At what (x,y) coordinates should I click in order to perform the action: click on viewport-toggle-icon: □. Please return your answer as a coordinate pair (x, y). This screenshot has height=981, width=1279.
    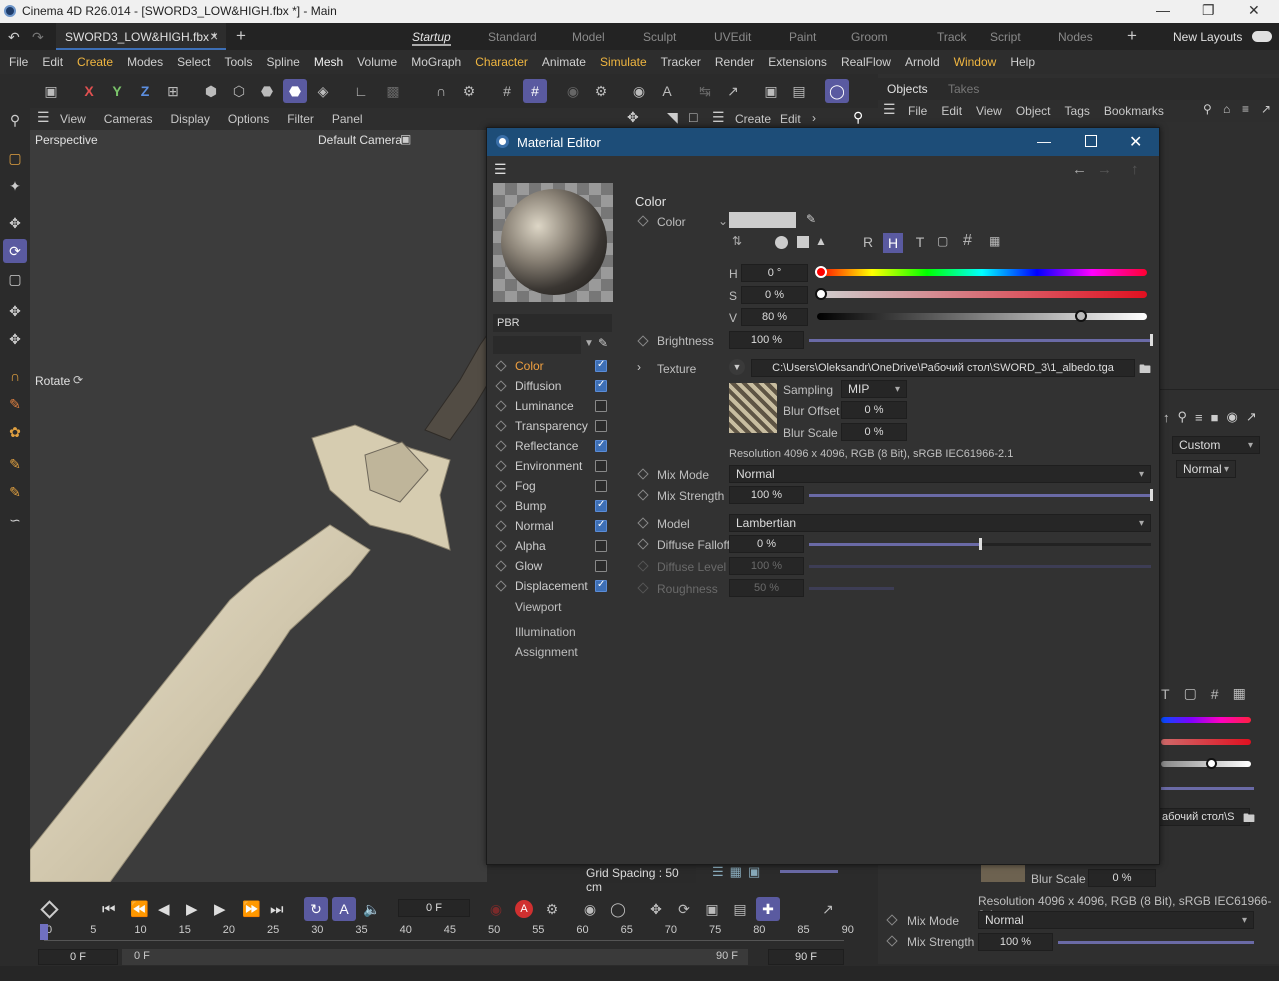
    Looking at the image, I should click on (693, 117).